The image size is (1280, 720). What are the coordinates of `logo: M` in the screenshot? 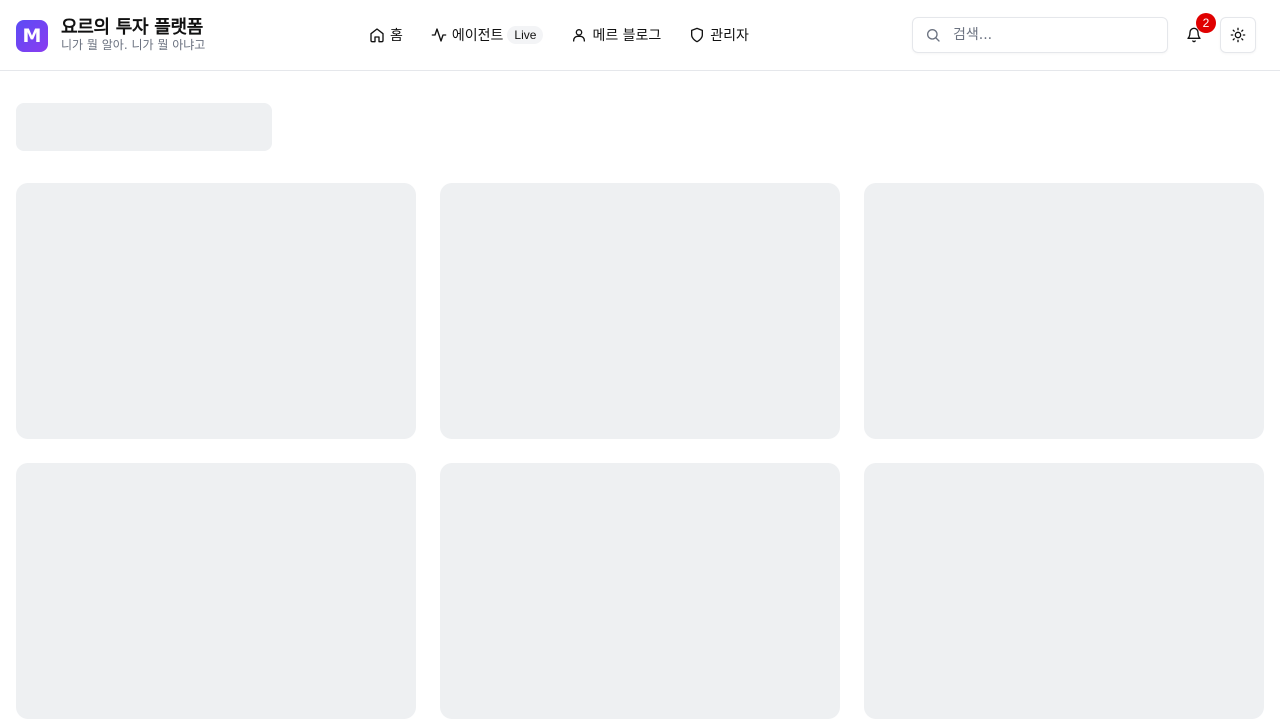 It's located at (32, 35).